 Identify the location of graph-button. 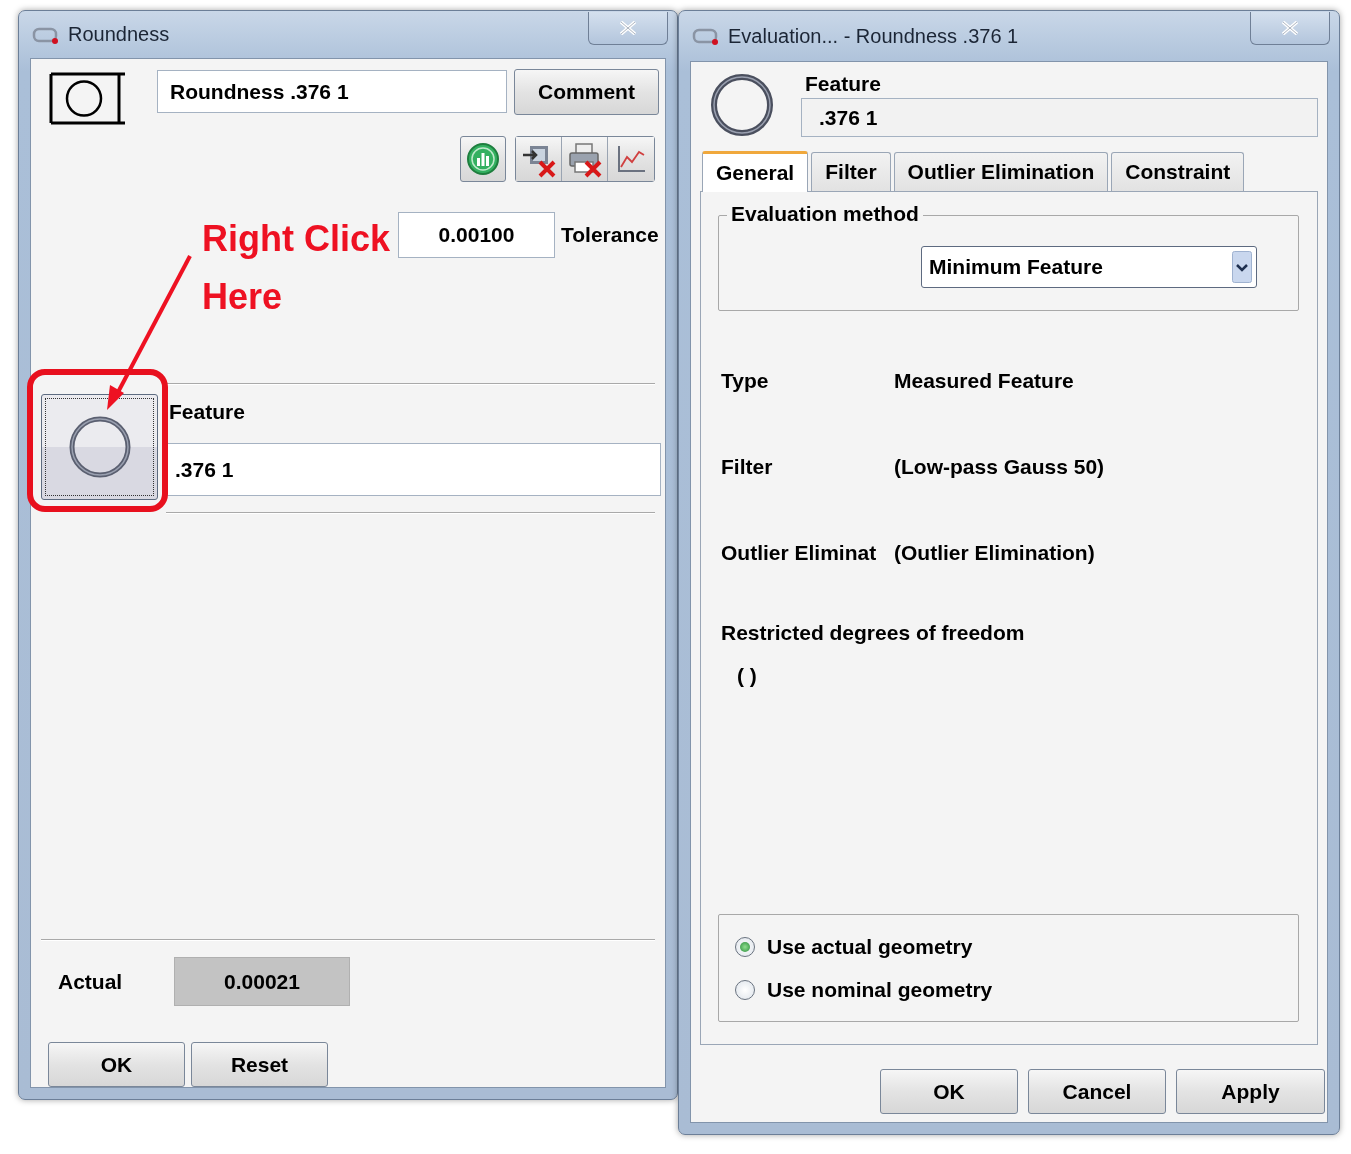
(631, 159).